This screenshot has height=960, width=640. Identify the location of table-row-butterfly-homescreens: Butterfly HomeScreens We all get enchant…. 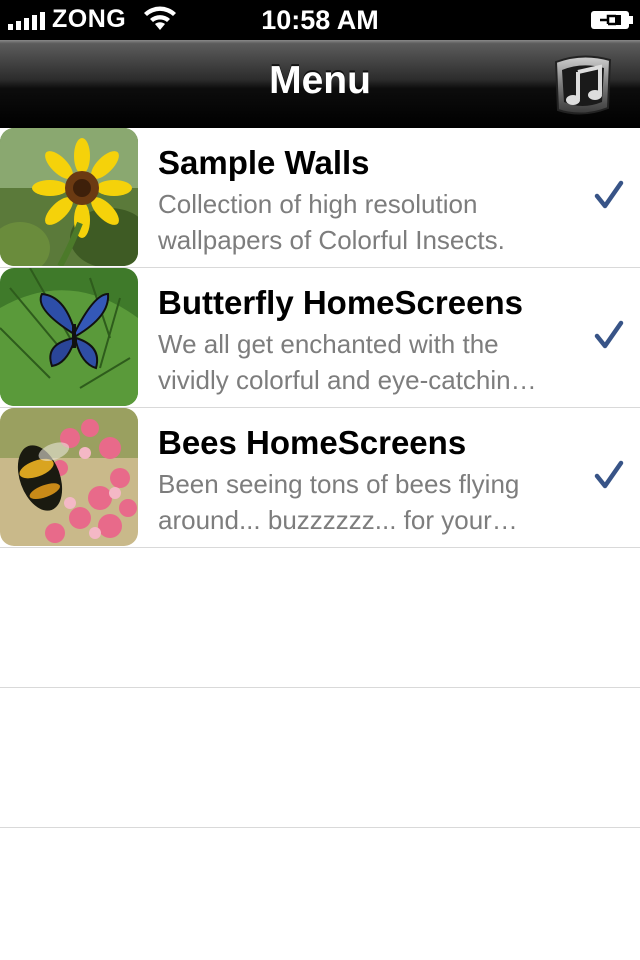
(320, 338).